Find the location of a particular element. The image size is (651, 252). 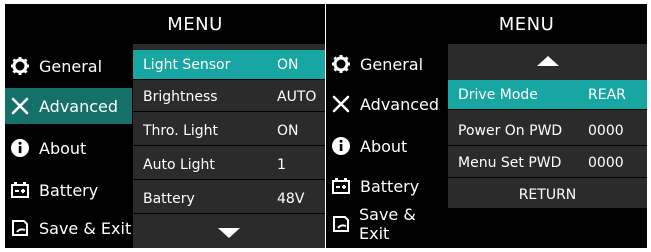

return-button: RETURN is located at coordinates (547, 195).